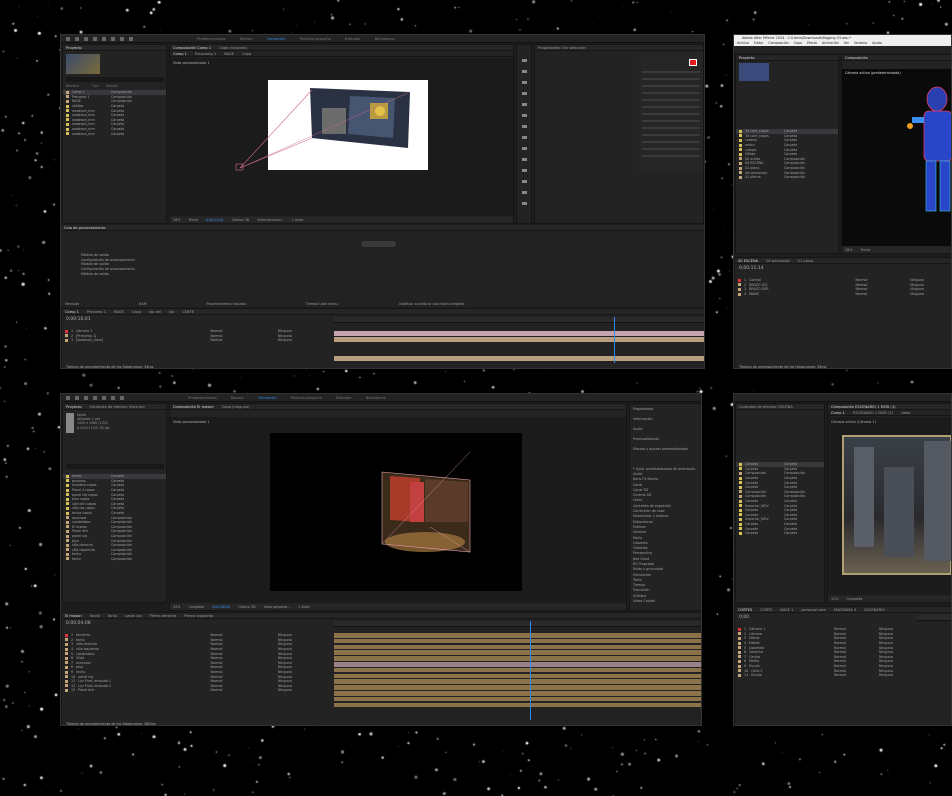  Describe the element at coordinates (215, 220) in the screenshot. I see `viewer-timecode: 0;00;10;01` at that location.